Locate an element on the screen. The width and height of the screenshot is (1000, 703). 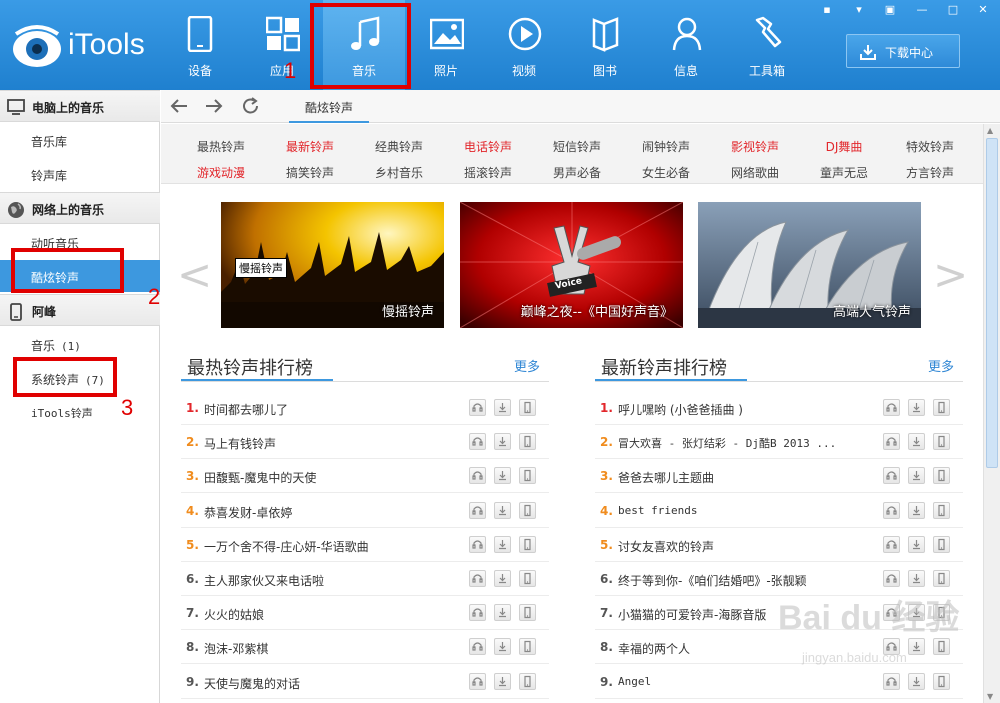
banner-voice-of-china: Voice 巅峰之夜--《中国好声音》 is located at coordinates (571, 265).